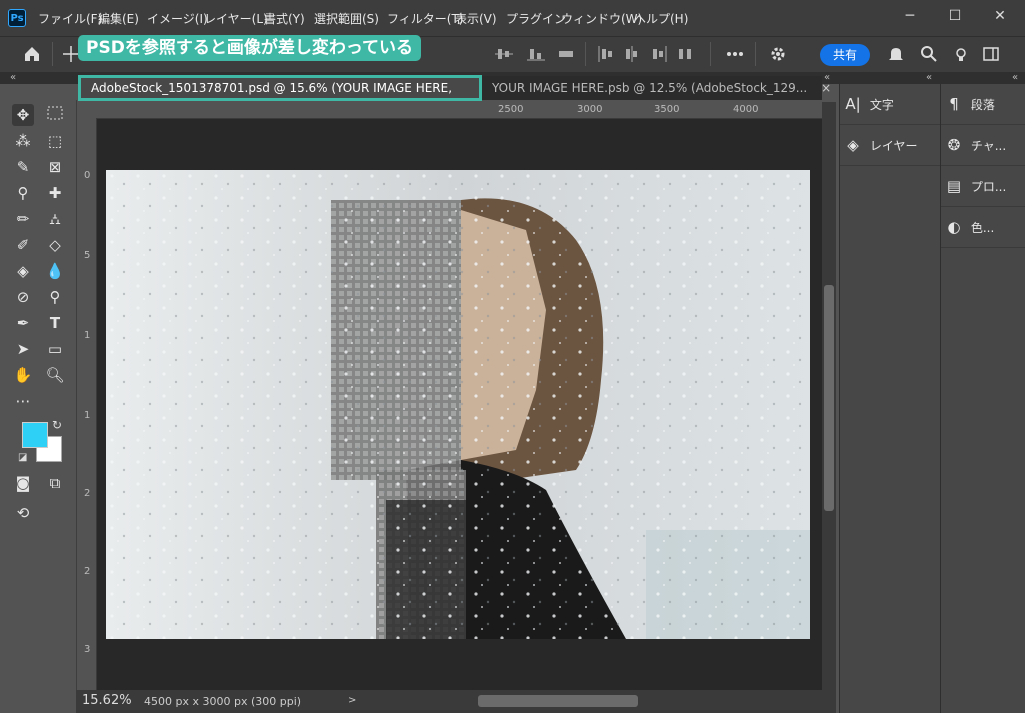 Image resolution: width=1025 pixels, height=713 pixels. What do you see at coordinates (70, 18) in the screenshot?
I see `menu-file: ファイル(F)` at bounding box center [70, 18].